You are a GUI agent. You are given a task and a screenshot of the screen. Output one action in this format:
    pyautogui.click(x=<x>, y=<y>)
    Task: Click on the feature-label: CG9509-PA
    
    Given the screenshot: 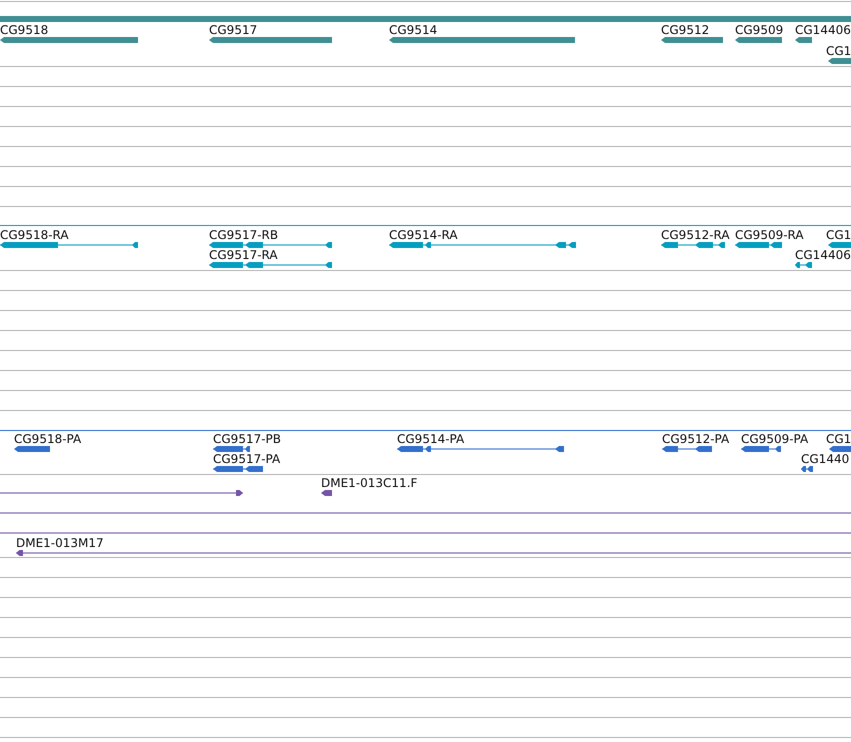 What is the action you would take?
    pyautogui.click(x=774, y=439)
    